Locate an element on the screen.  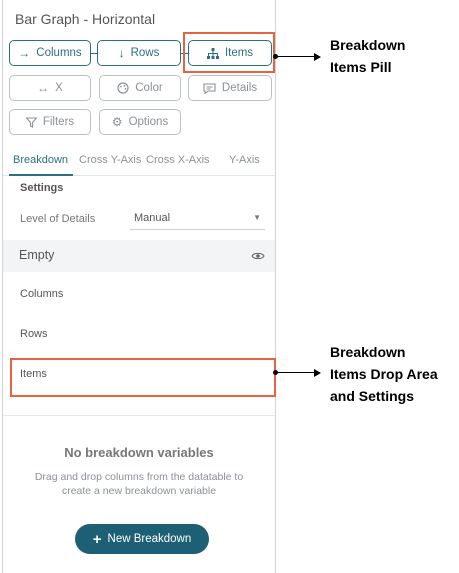
pill-annotation-line-1: Breakdown is located at coordinates (368, 45).